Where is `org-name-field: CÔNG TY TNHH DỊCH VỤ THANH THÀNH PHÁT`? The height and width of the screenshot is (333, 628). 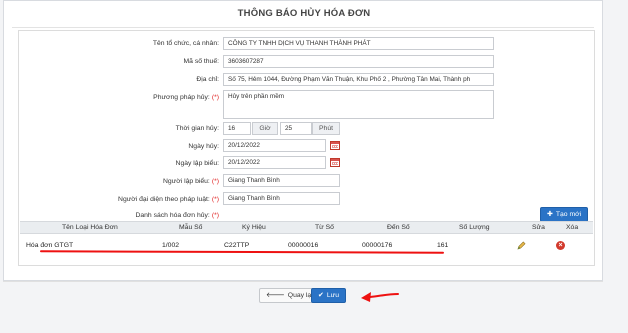
org-name-field: CÔNG TY TNHH DỊCH VỤ THANH THÀNH PHÁT is located at coordinates (358, 43).